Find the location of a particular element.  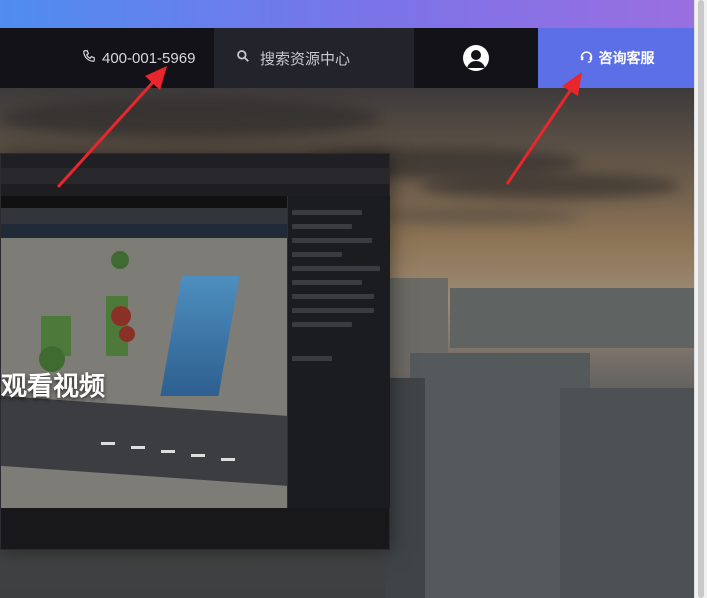

search-box: 搜索资源中心 is located at coordinates (314, 58).